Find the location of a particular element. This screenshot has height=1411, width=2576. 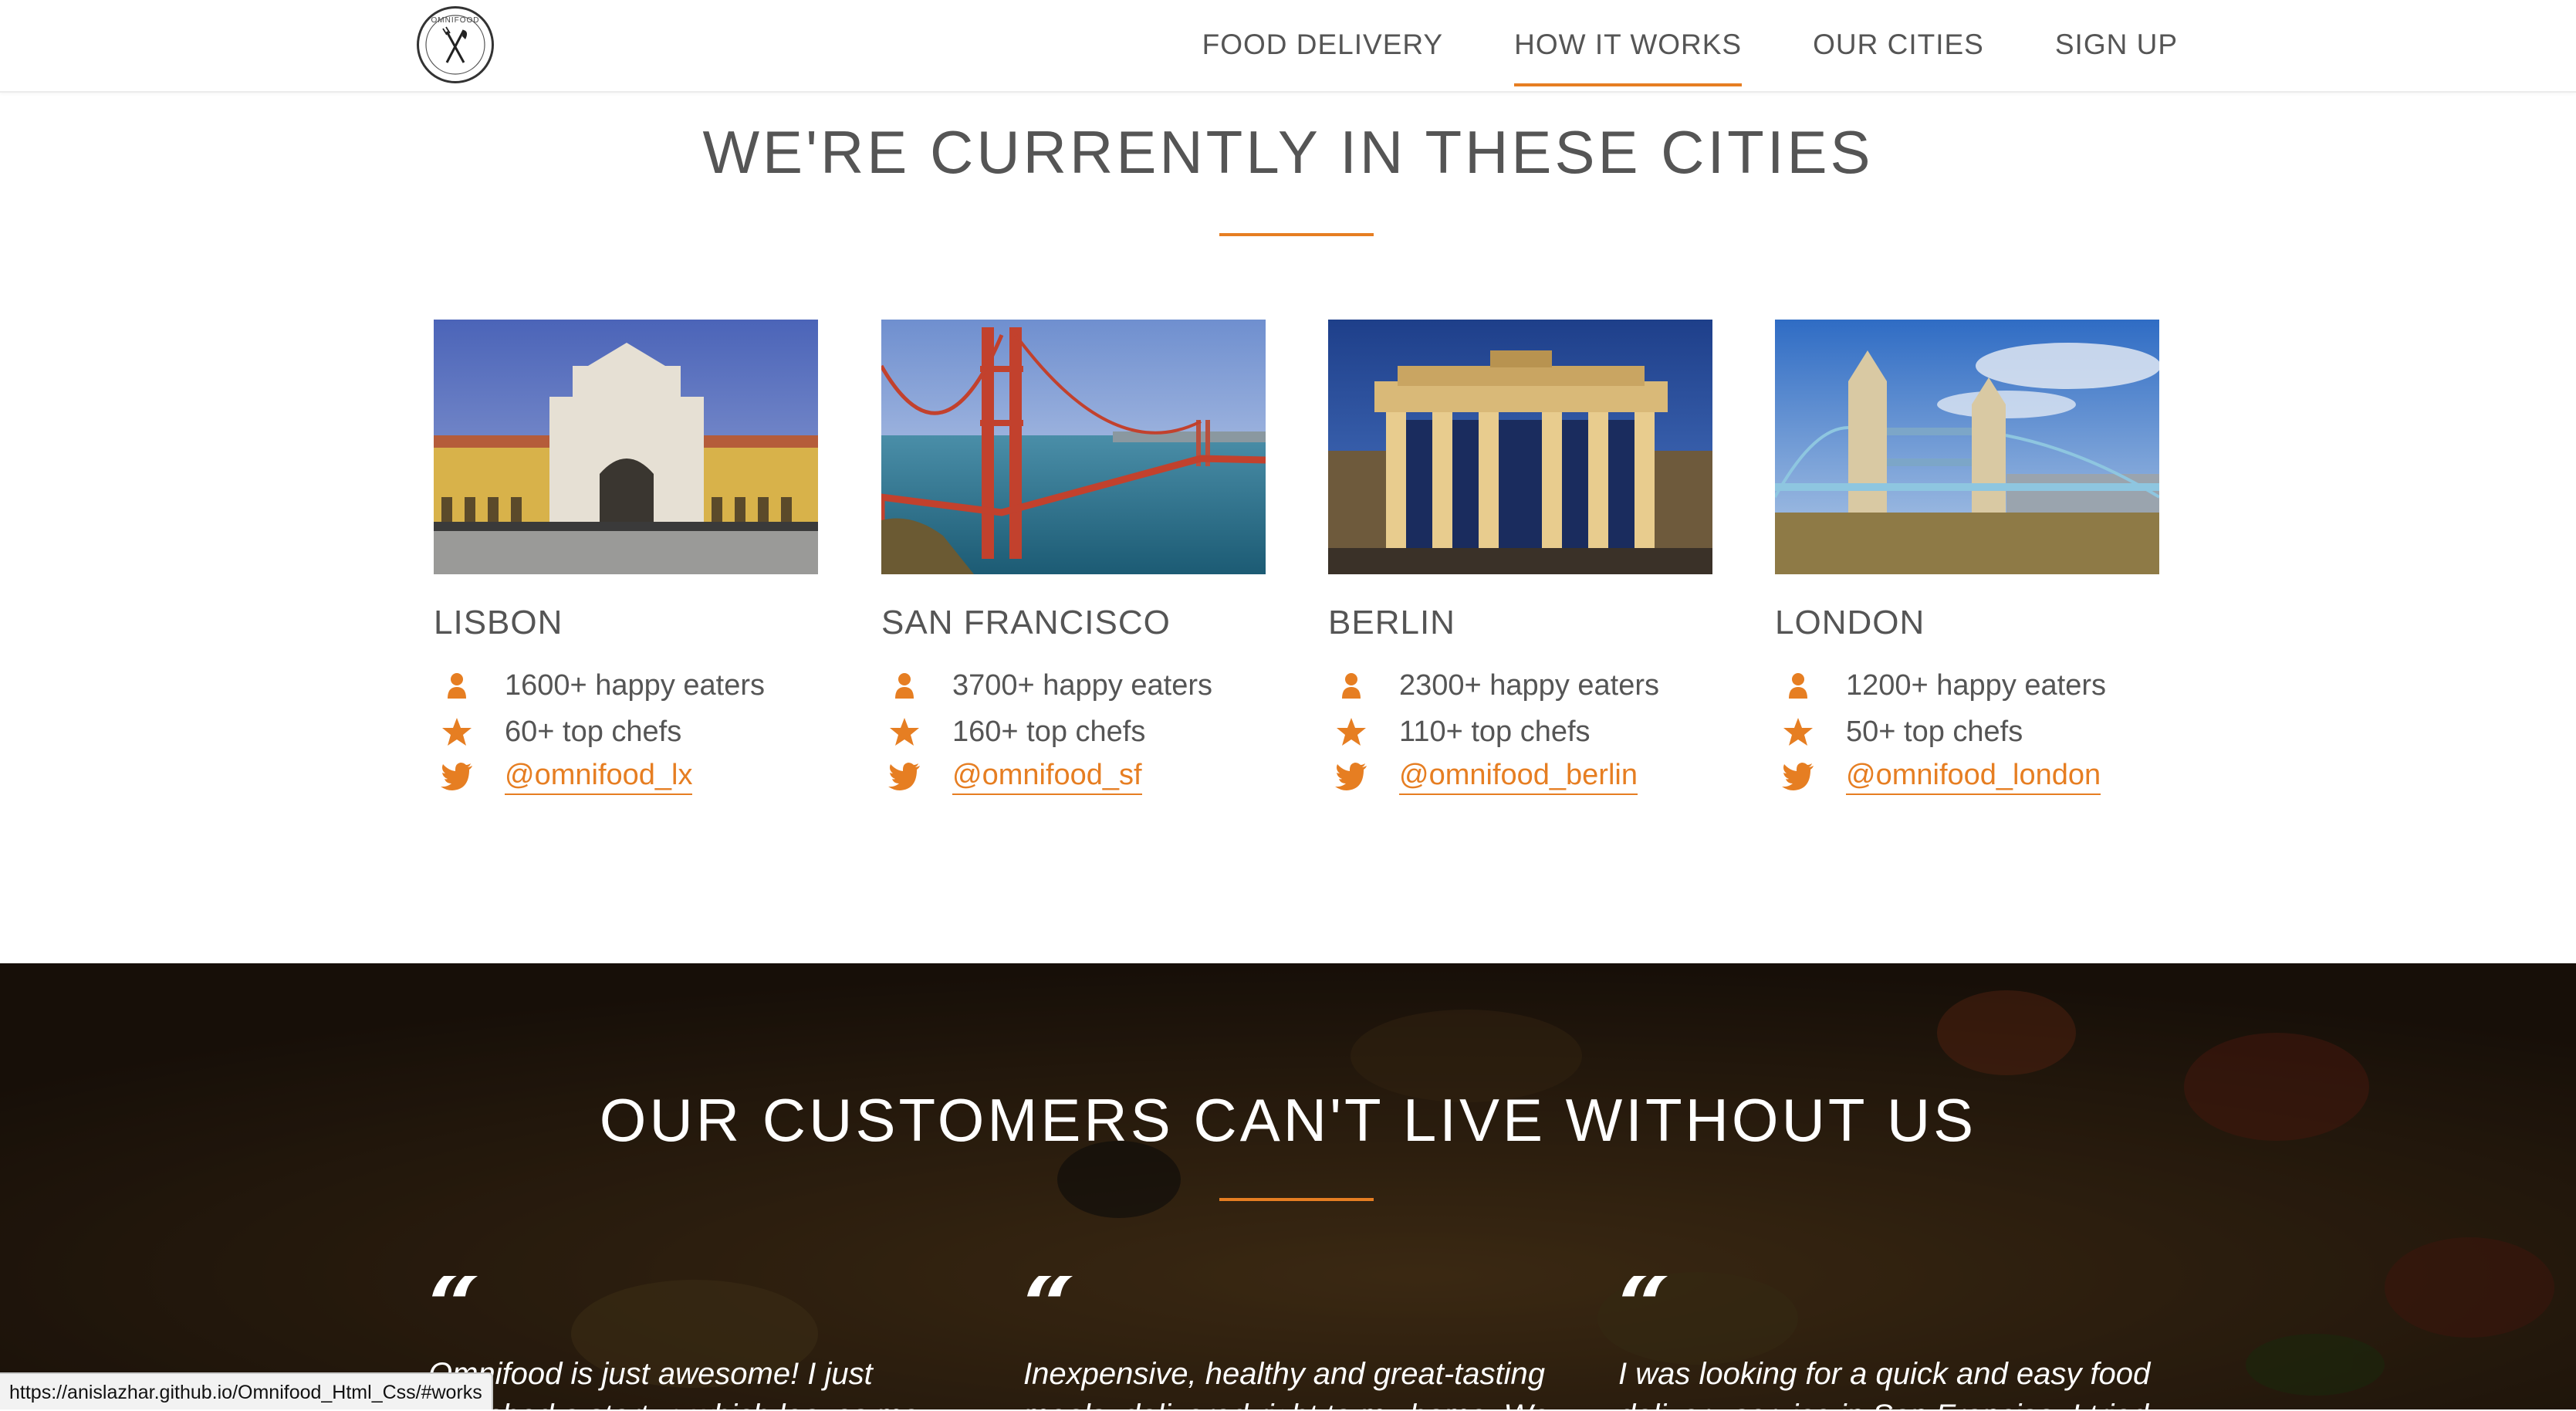

nav-our-cities: OUR CITIES is located at coordinates (1898, 45).